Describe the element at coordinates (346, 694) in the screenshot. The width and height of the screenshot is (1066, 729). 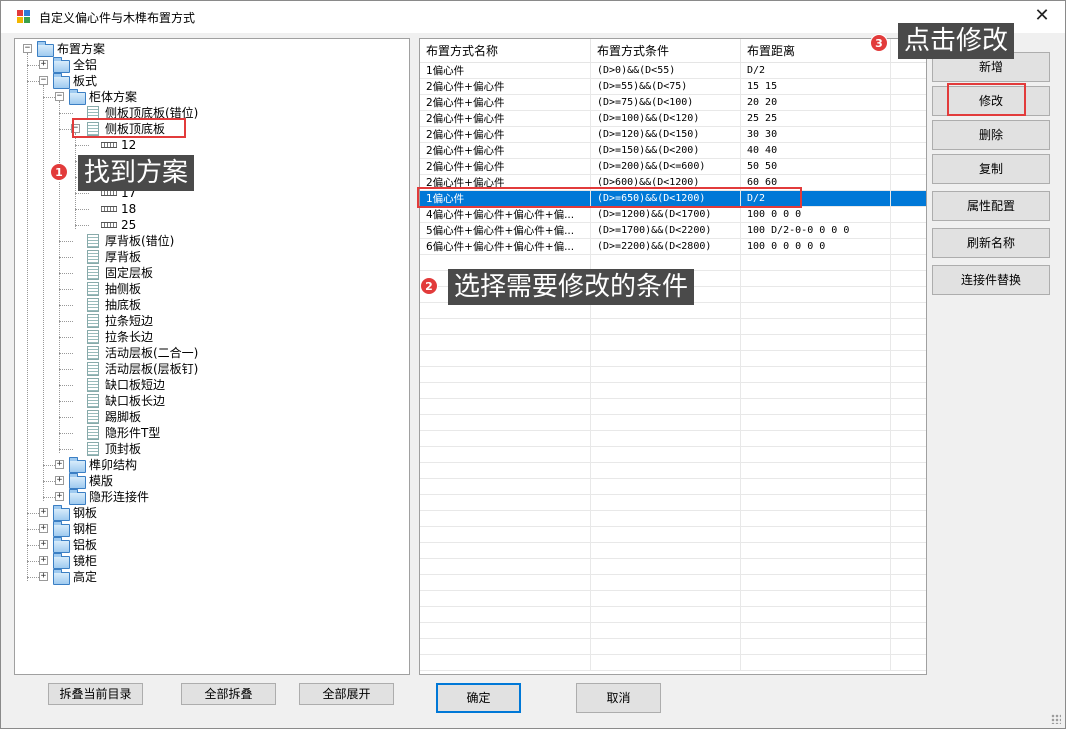
I see `expand-all-button: 全部展开` at that location.